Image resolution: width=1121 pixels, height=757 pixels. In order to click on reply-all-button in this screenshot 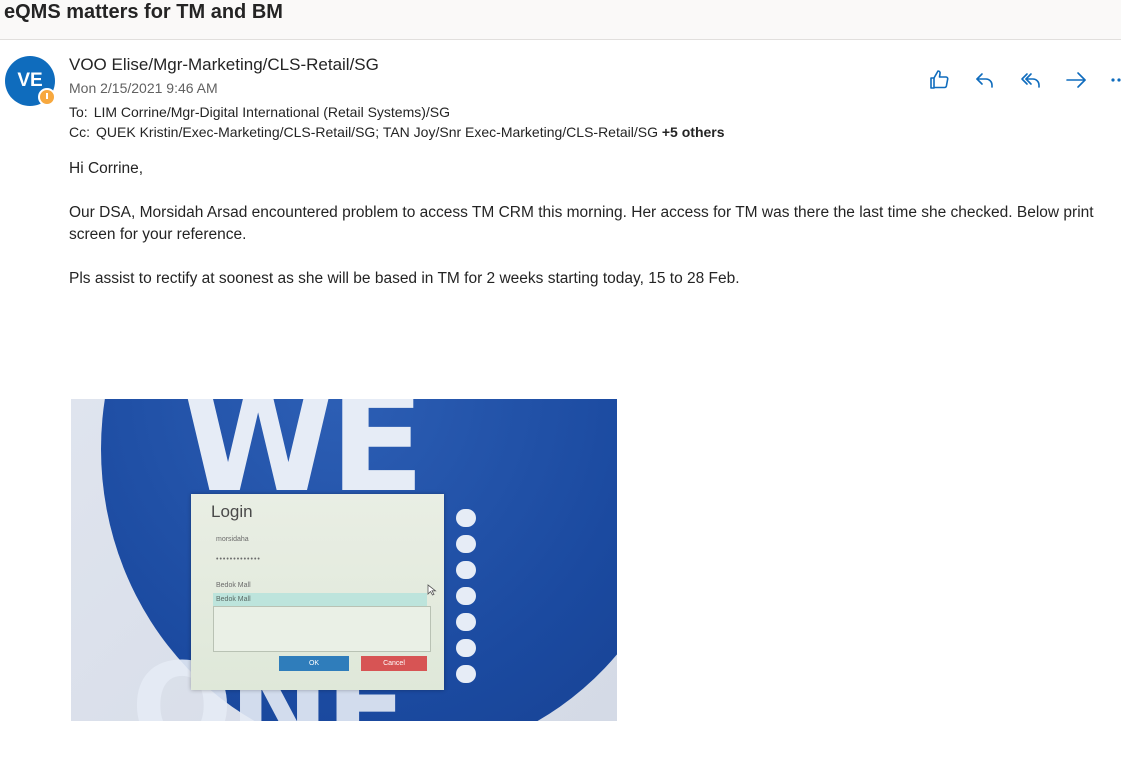, I will do `click(1031, 80)`.